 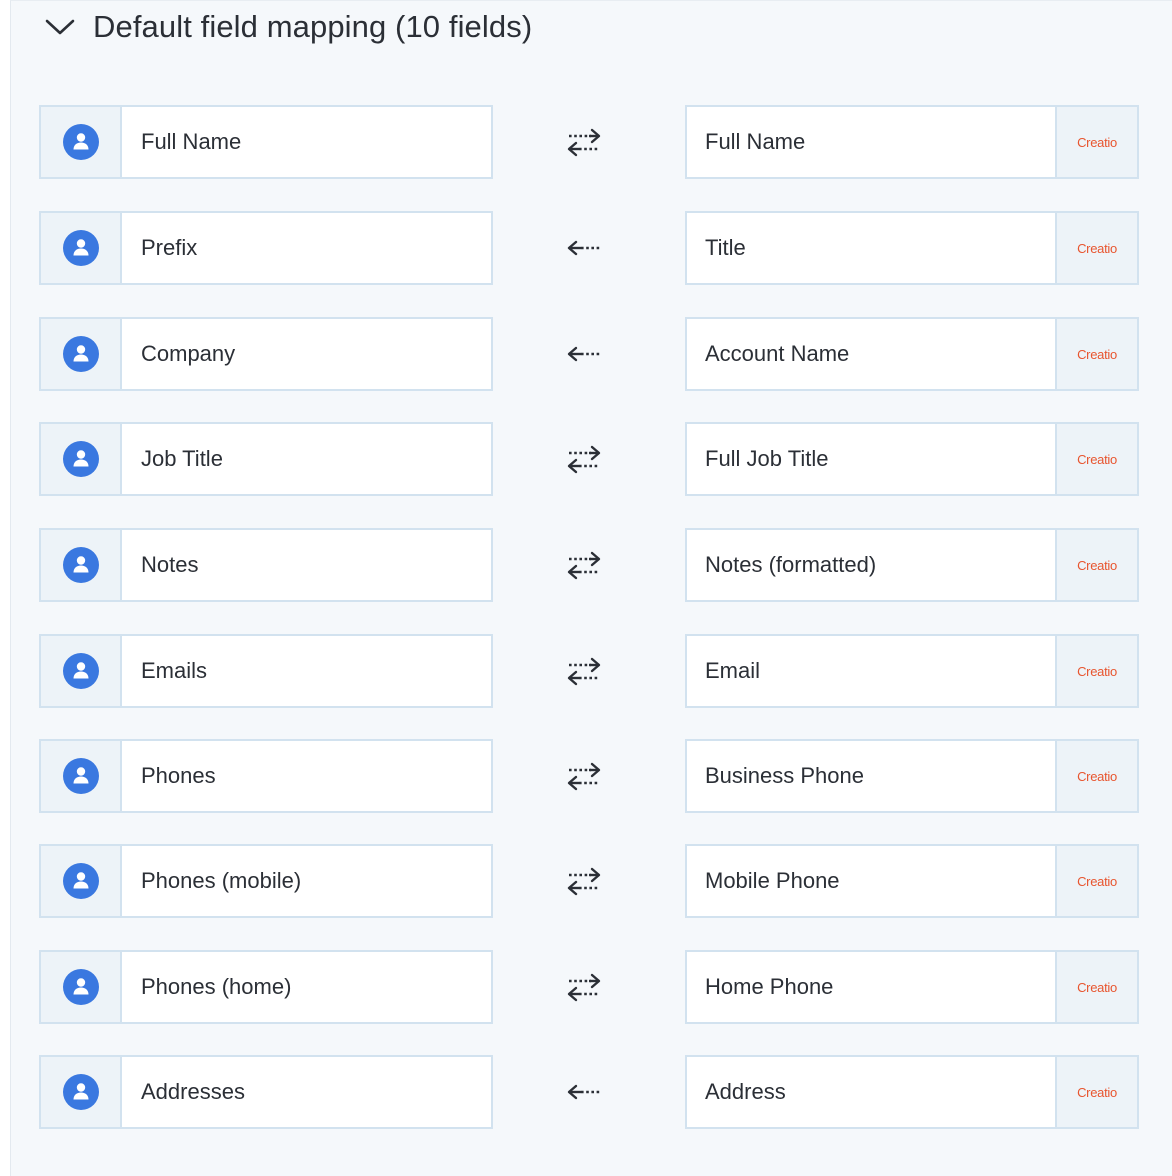 What do you see at coordinates (912, 354) in the screenshot?
I see `target-field: Account Name Creatio` at bounding box center [912, 354].